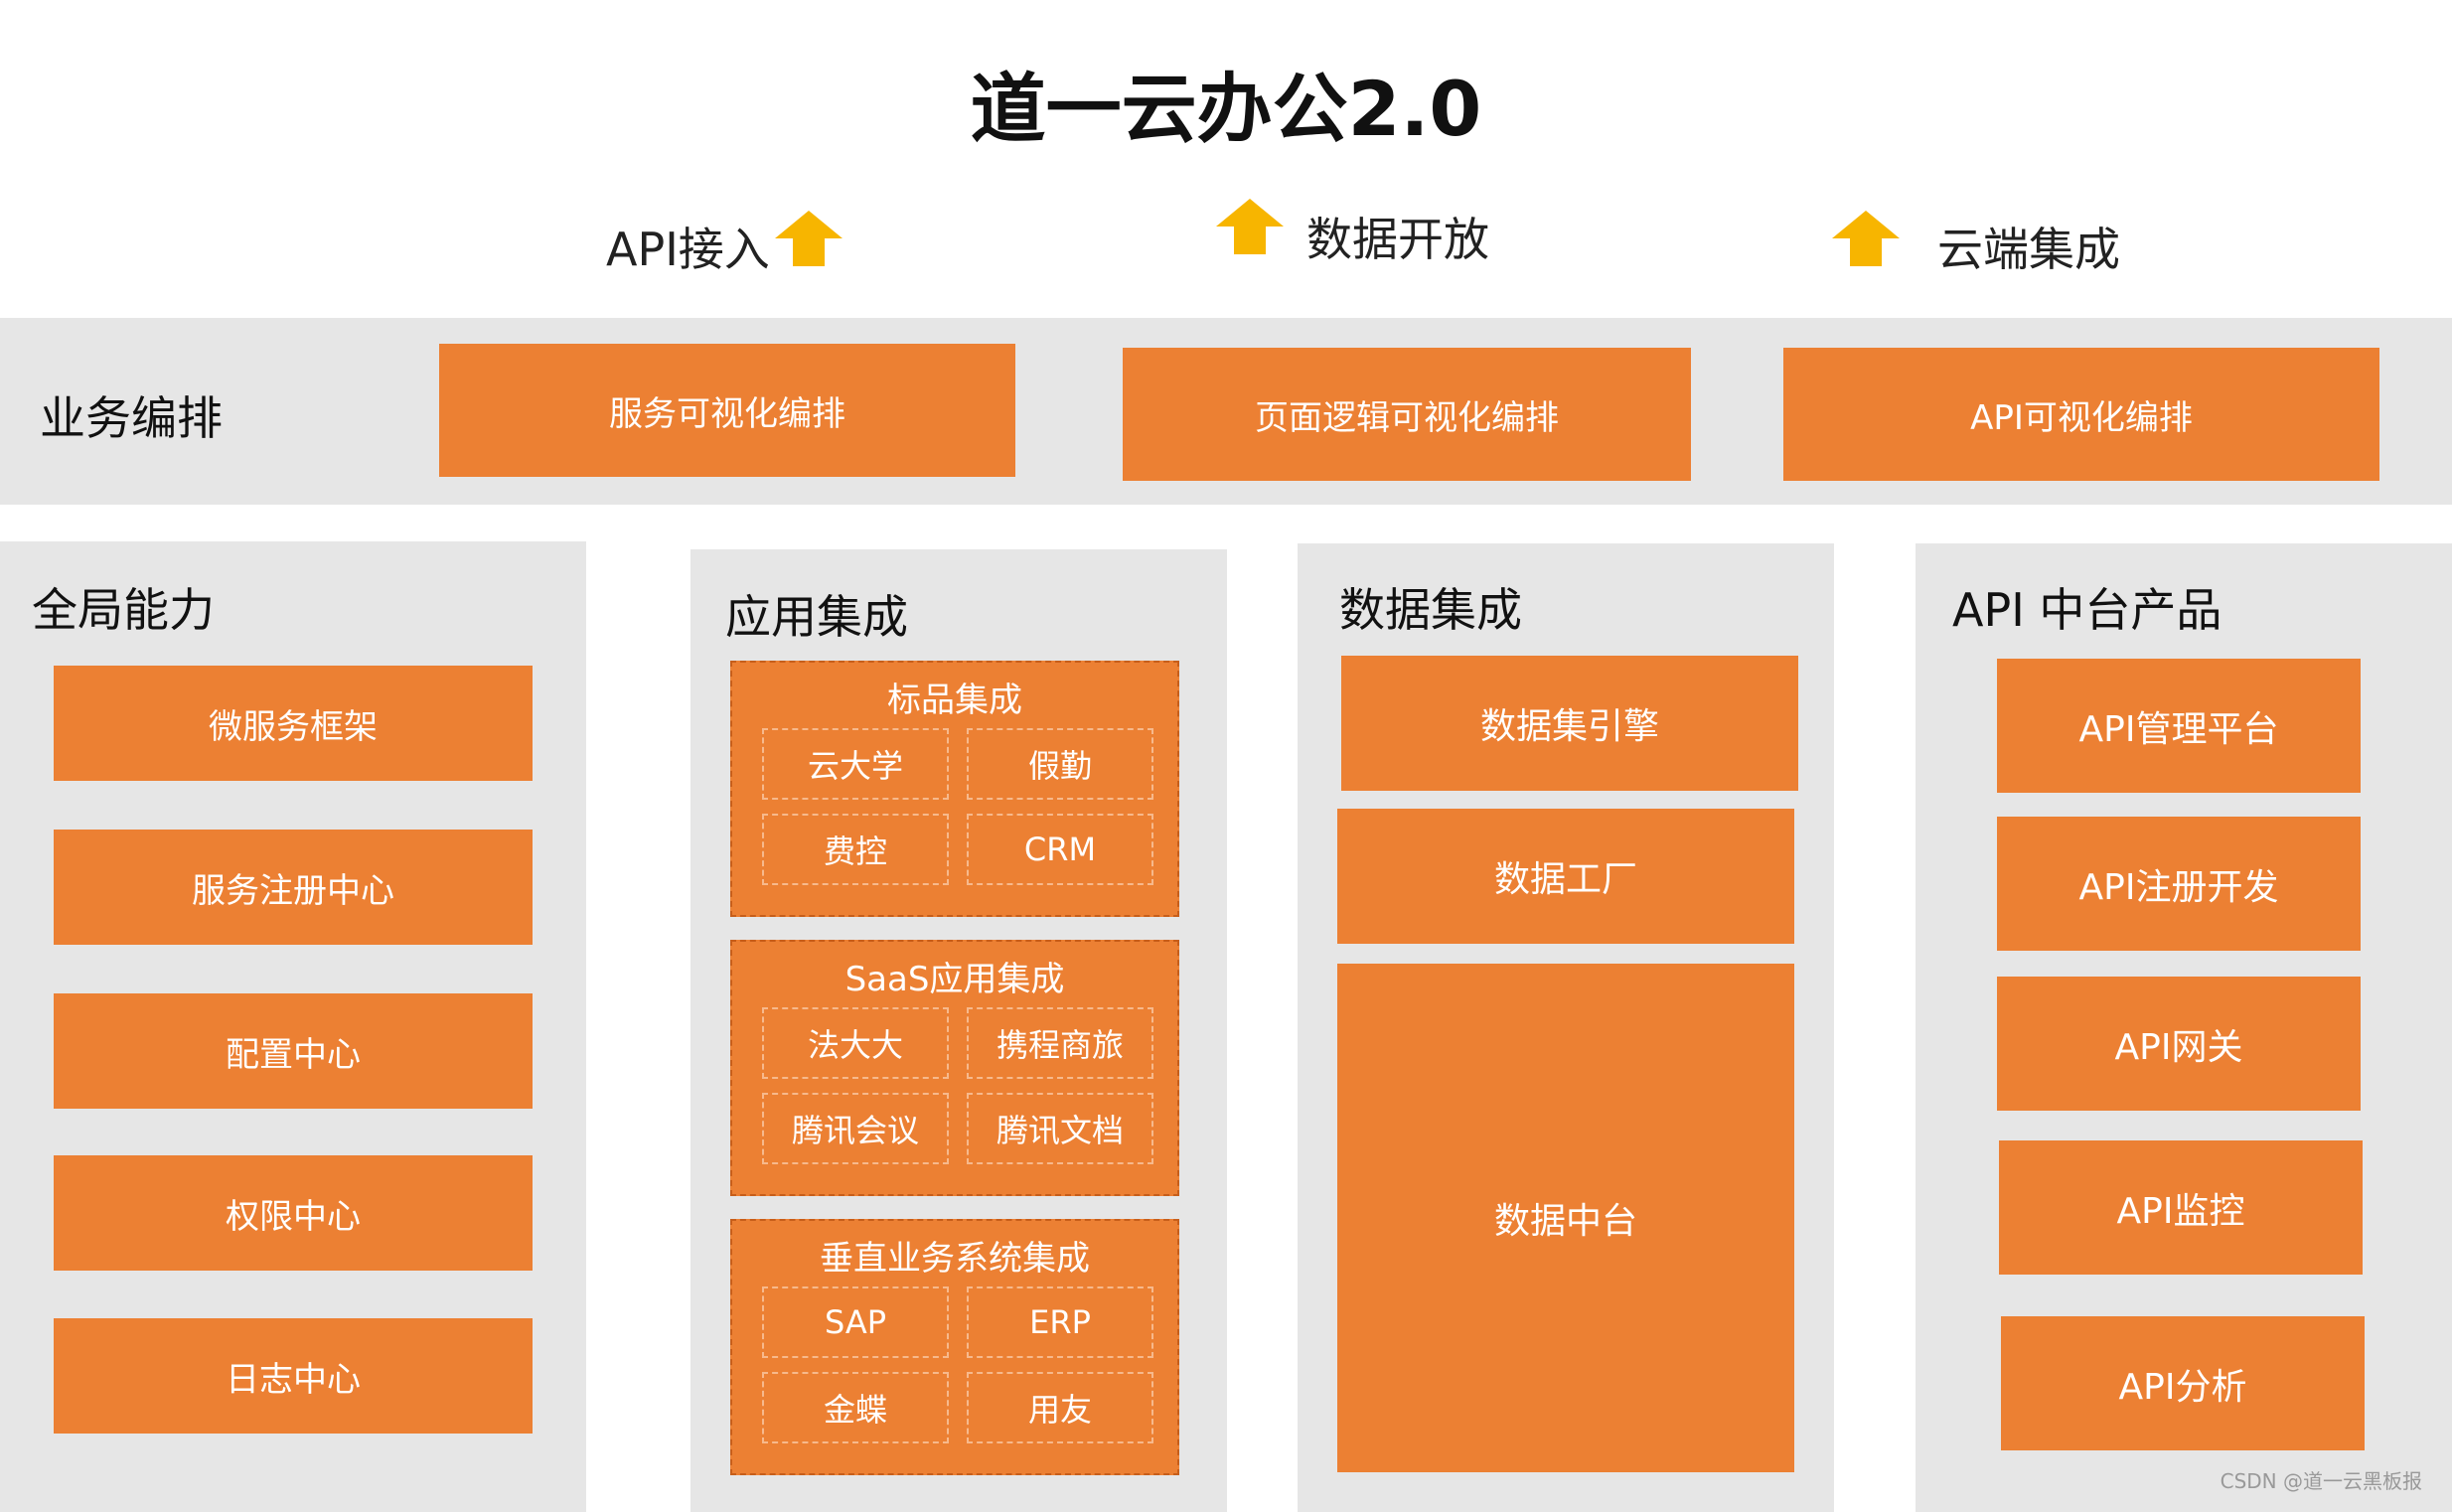  I want to click on api-access-label: API接入, so click(688, 249).